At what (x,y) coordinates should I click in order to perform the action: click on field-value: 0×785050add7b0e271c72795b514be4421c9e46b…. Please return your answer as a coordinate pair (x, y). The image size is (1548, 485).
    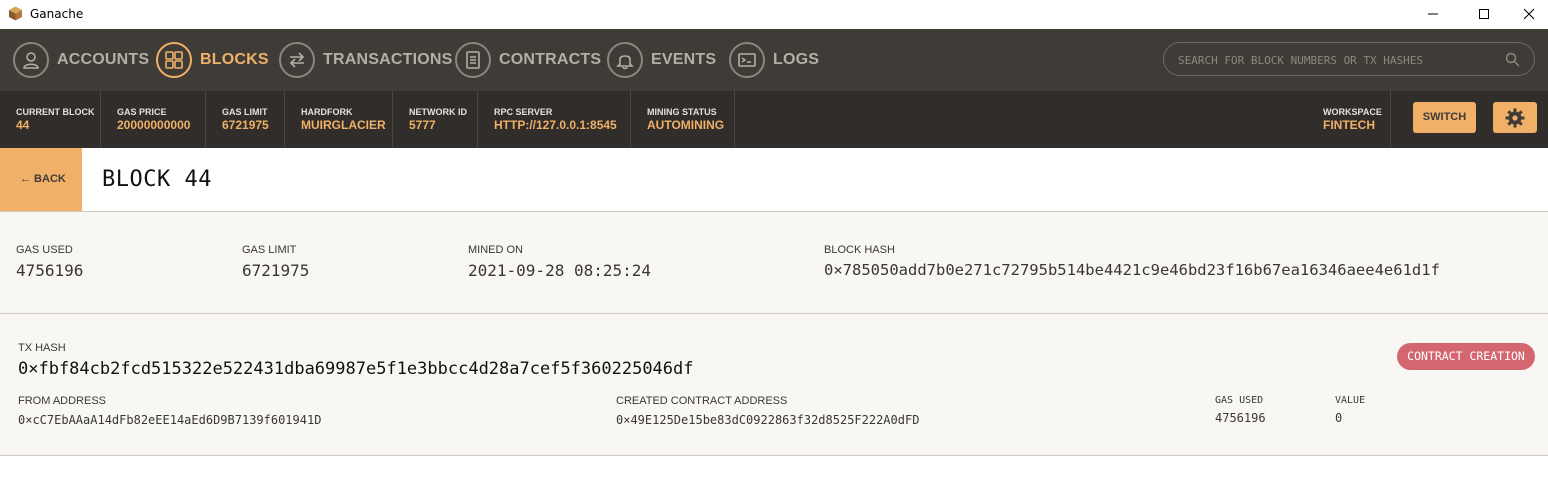
    Looking at the image, I should click on (1132, 270).